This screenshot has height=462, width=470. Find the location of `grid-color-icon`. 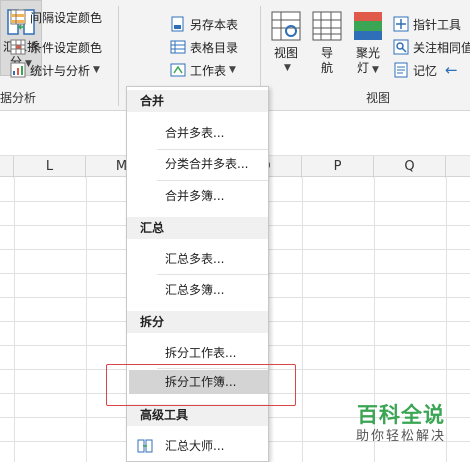

grid-color-icon is located at coordinates (18, 17).